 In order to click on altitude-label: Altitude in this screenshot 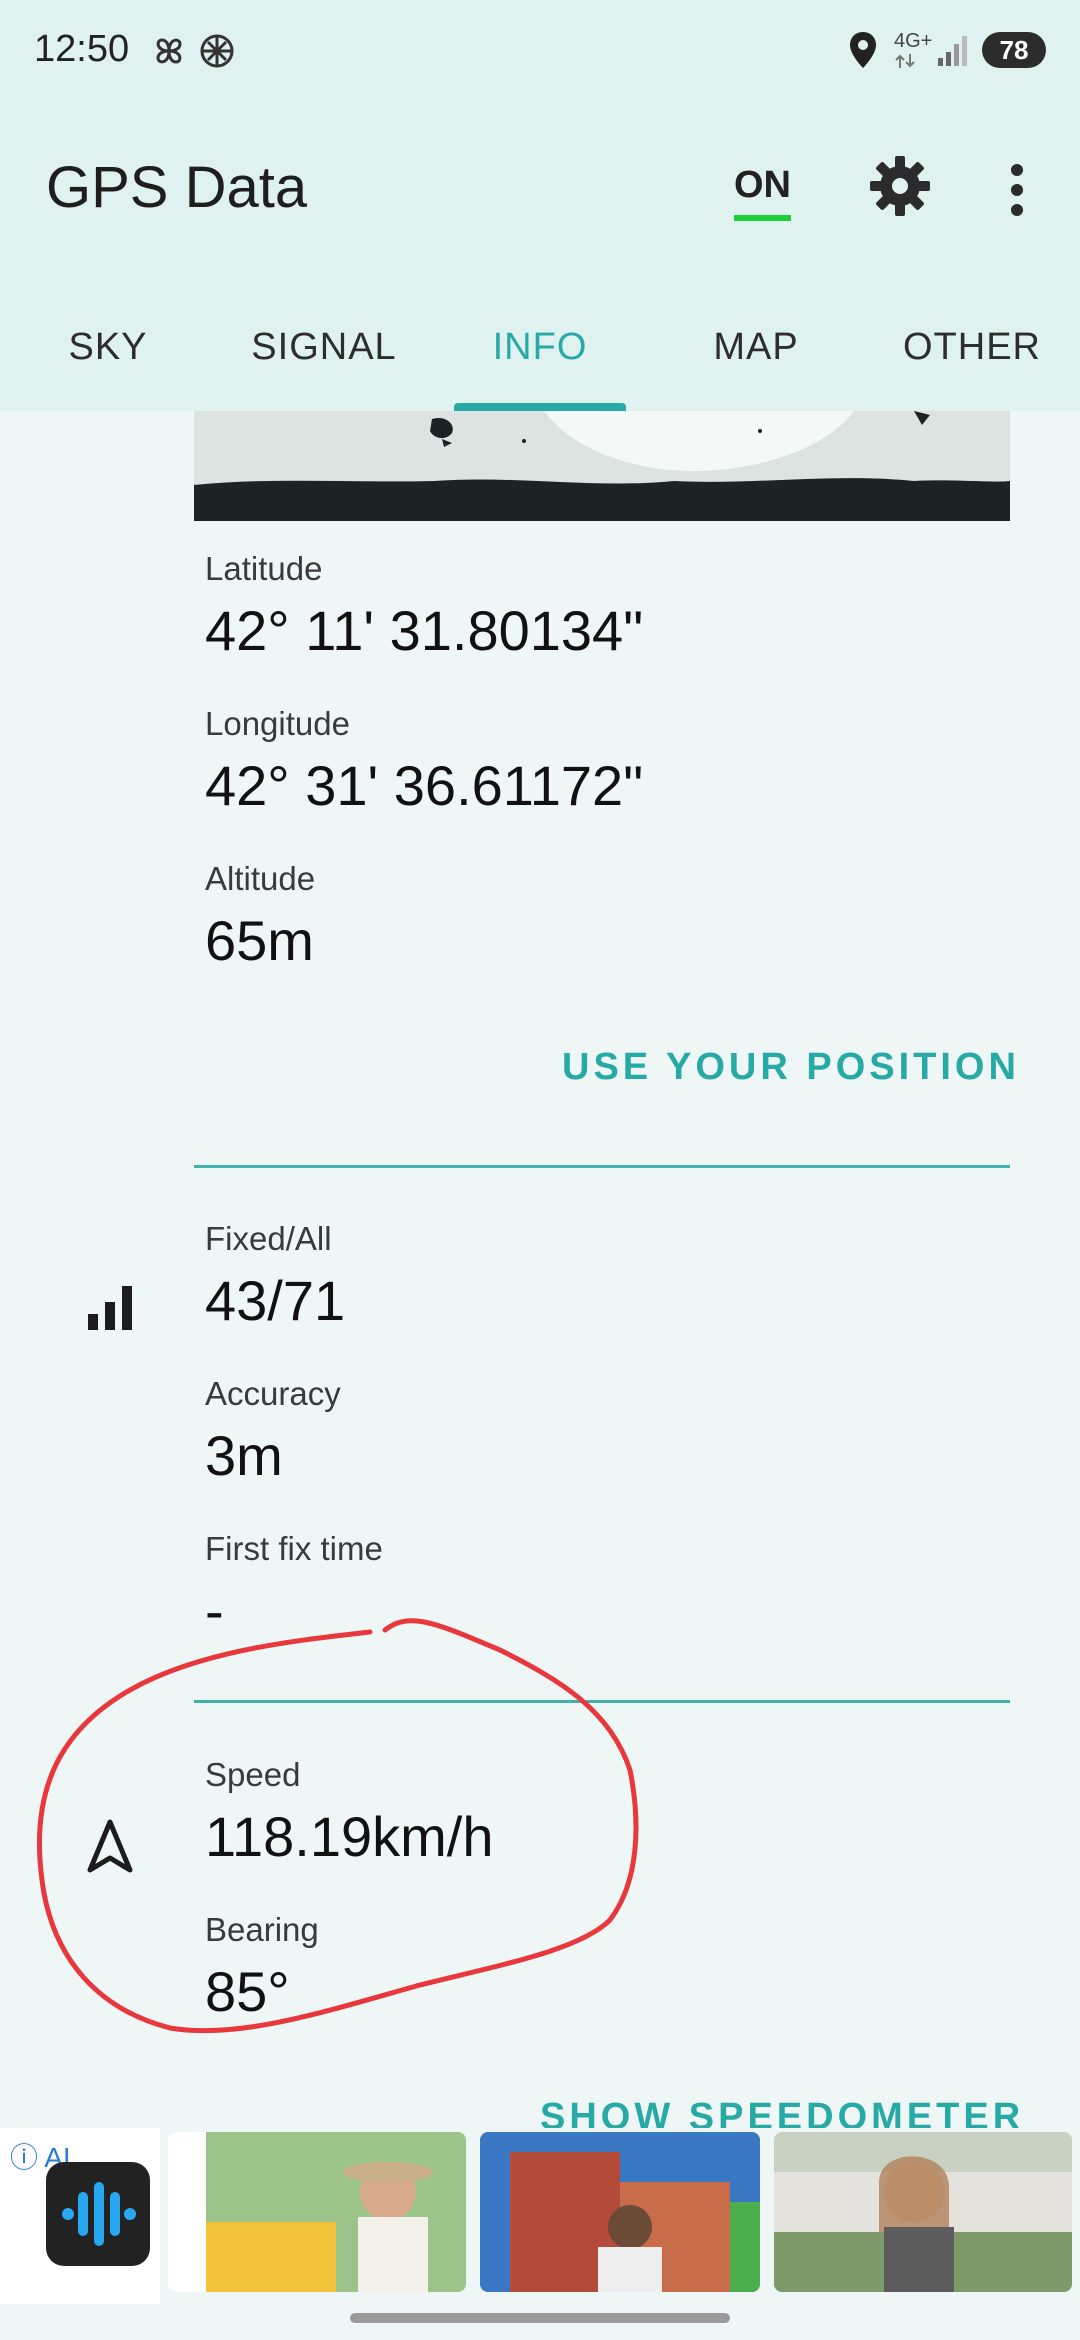, I will do `click(260, 878)`.